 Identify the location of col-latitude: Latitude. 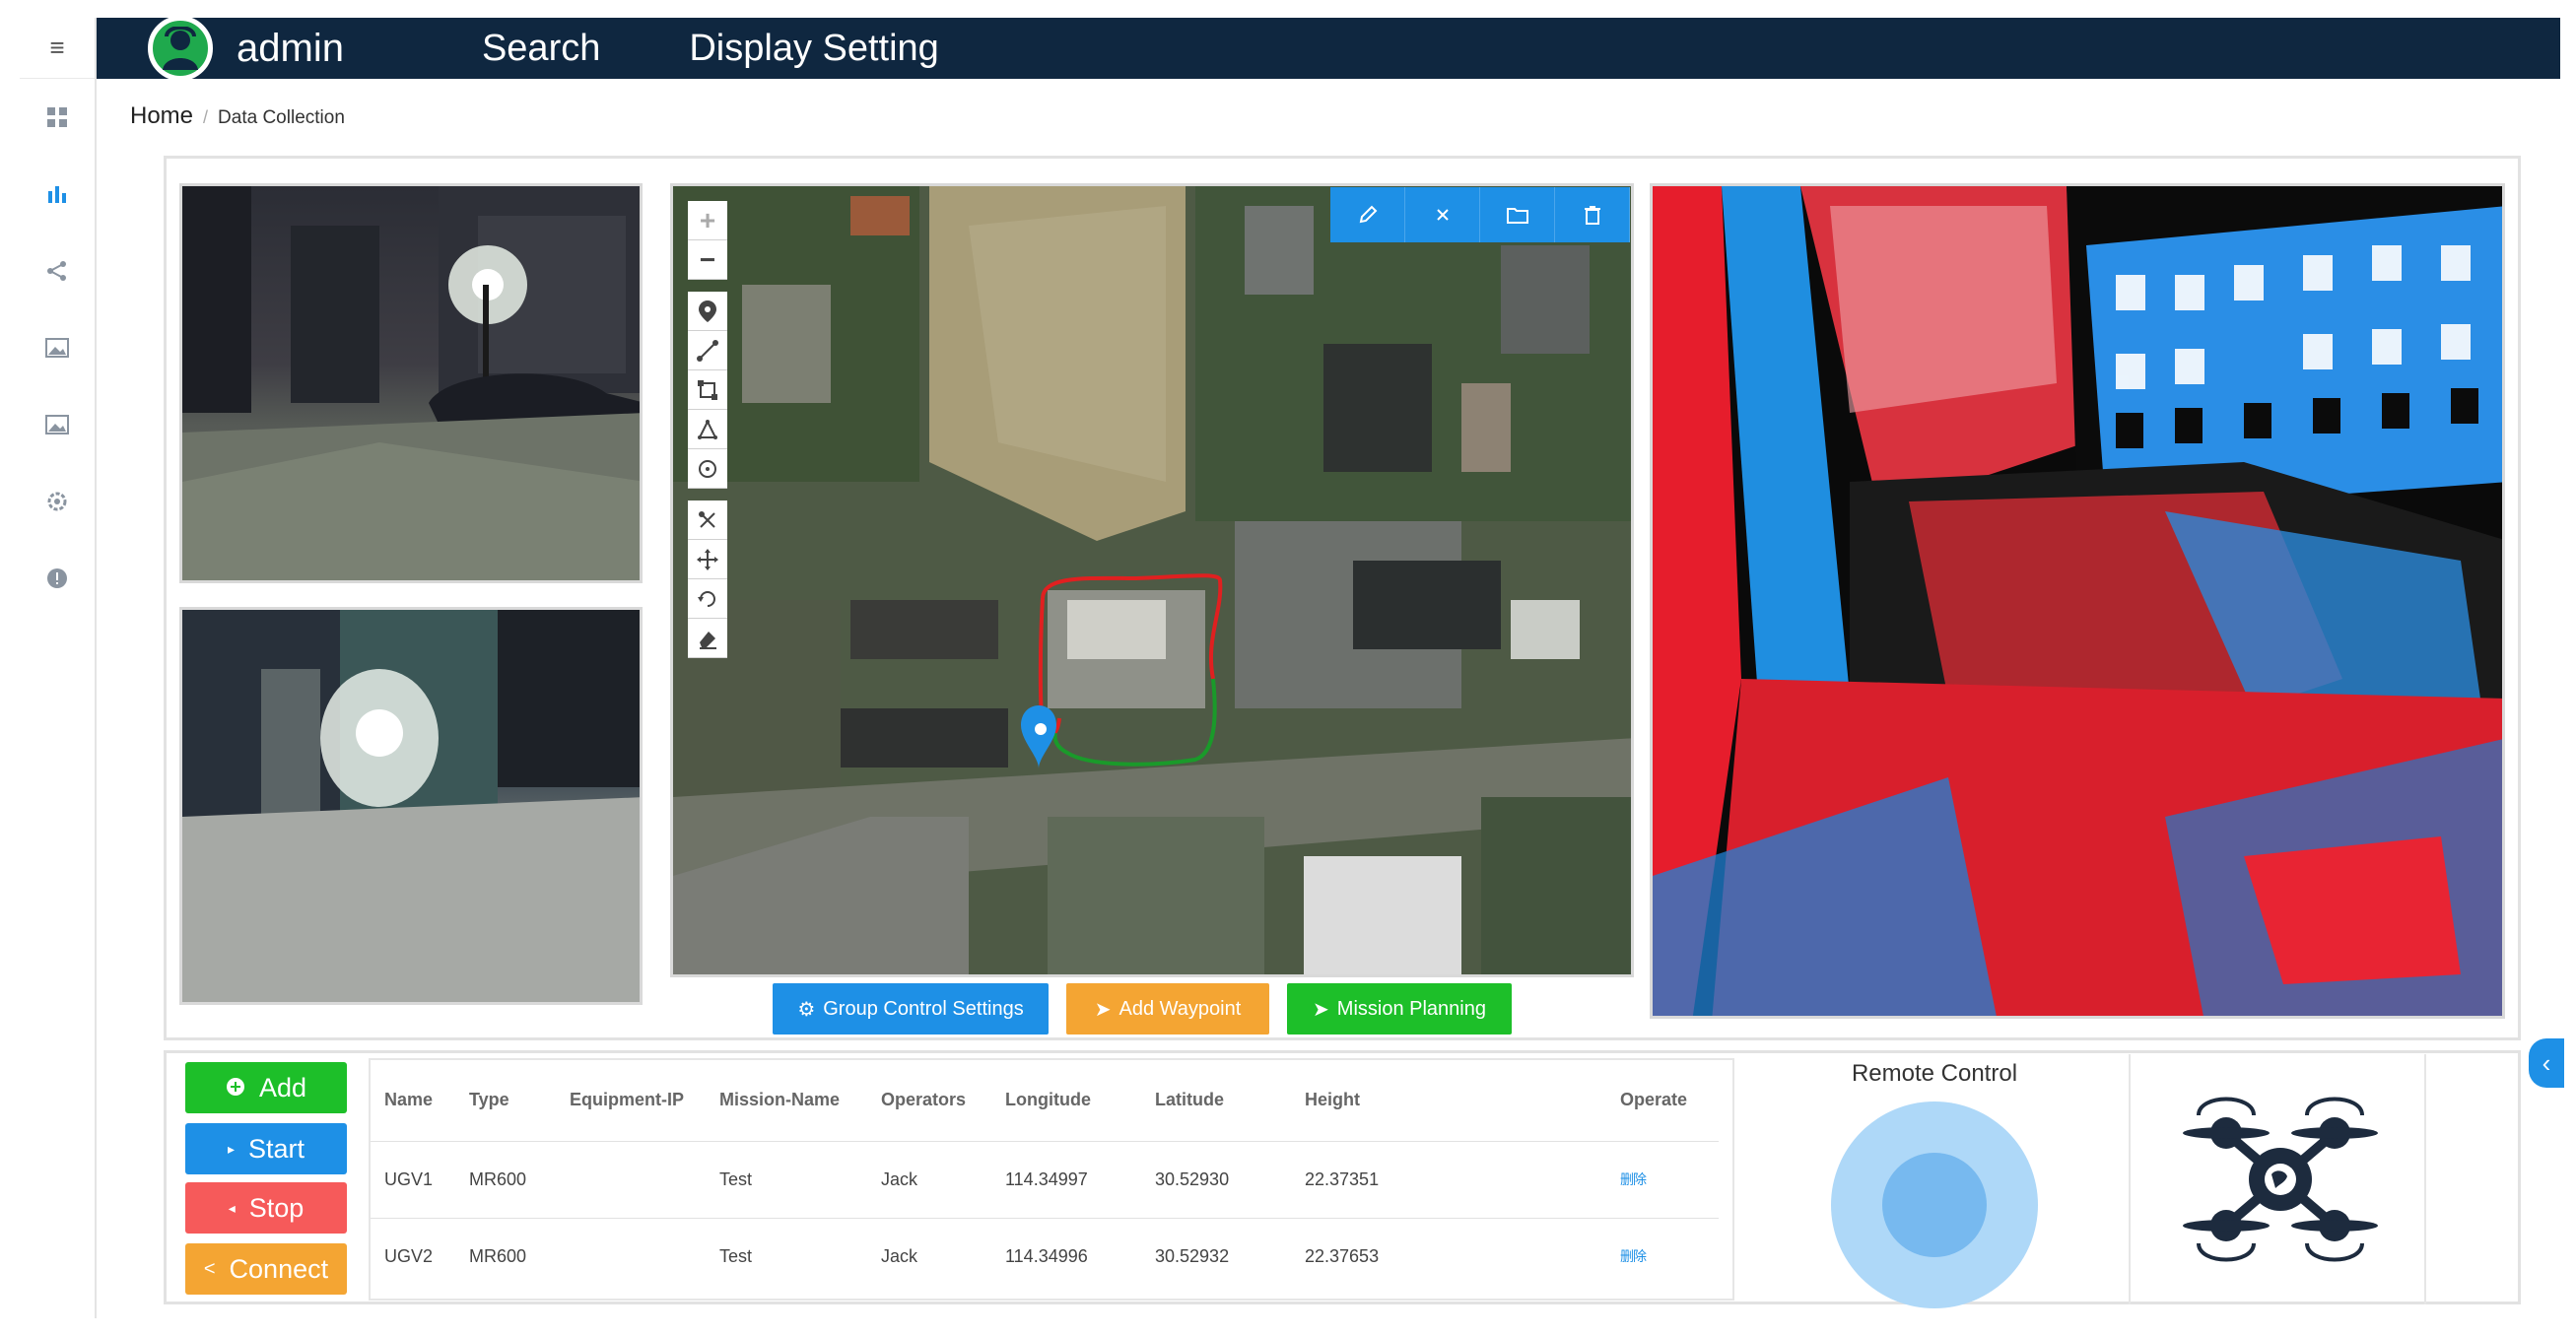
(1189, 1100).